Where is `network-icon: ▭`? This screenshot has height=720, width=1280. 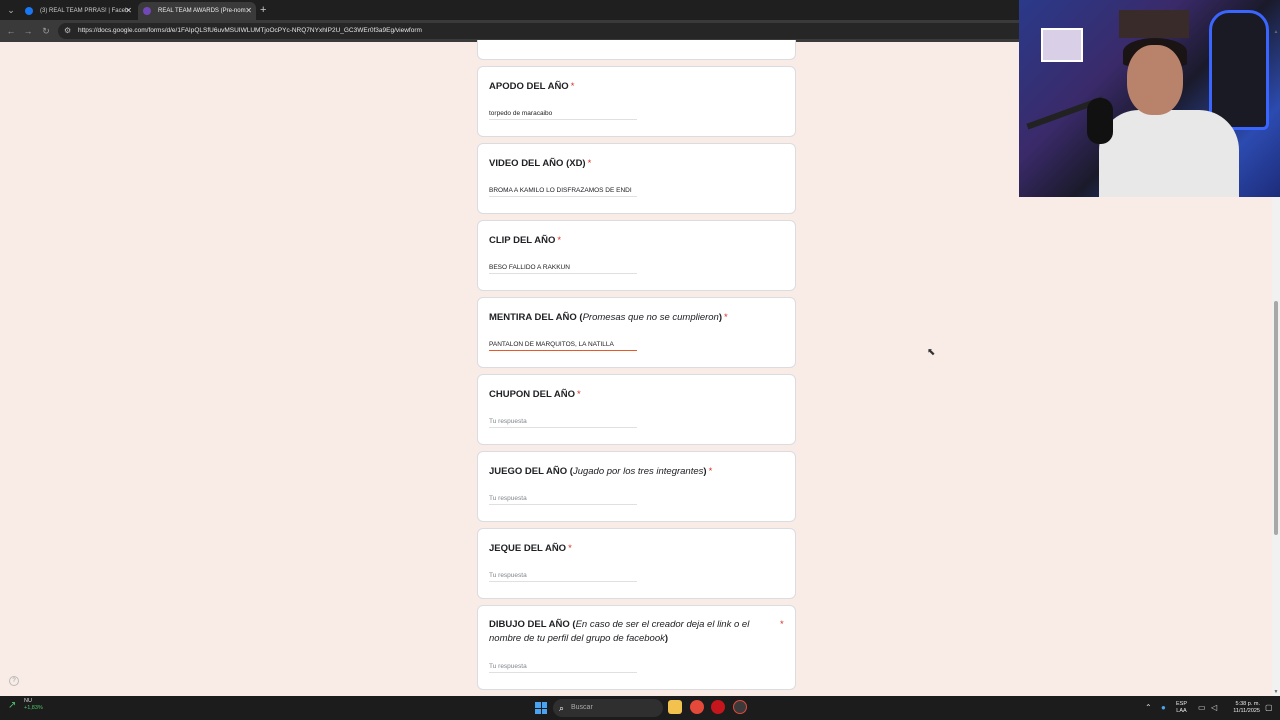
network-icon: ▭ is located at coordinates (1202, 708).